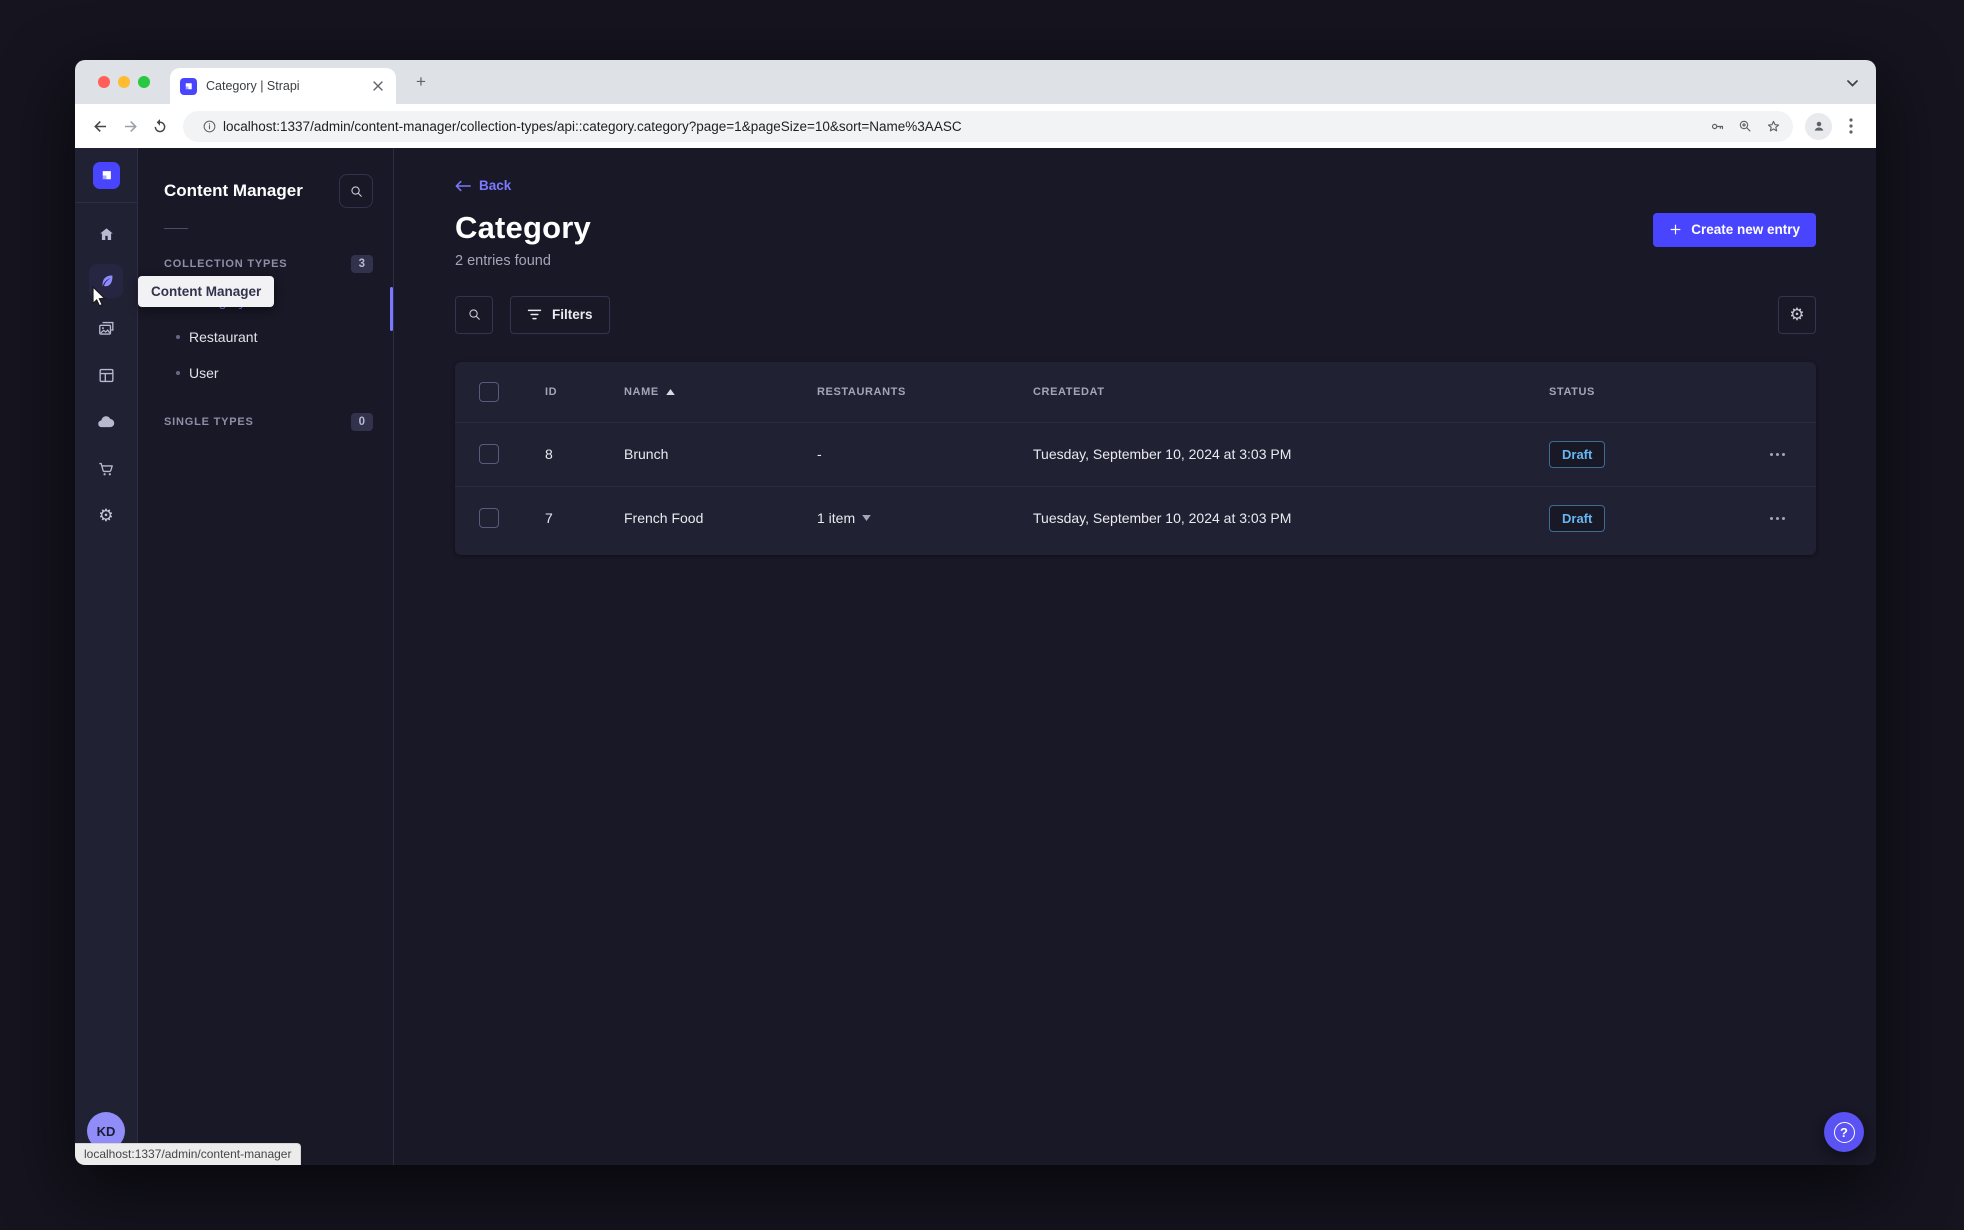  Describe the element at coordinates (1852, 83) in the screenshot. I see `tab-search-chevron-icon` at that location.